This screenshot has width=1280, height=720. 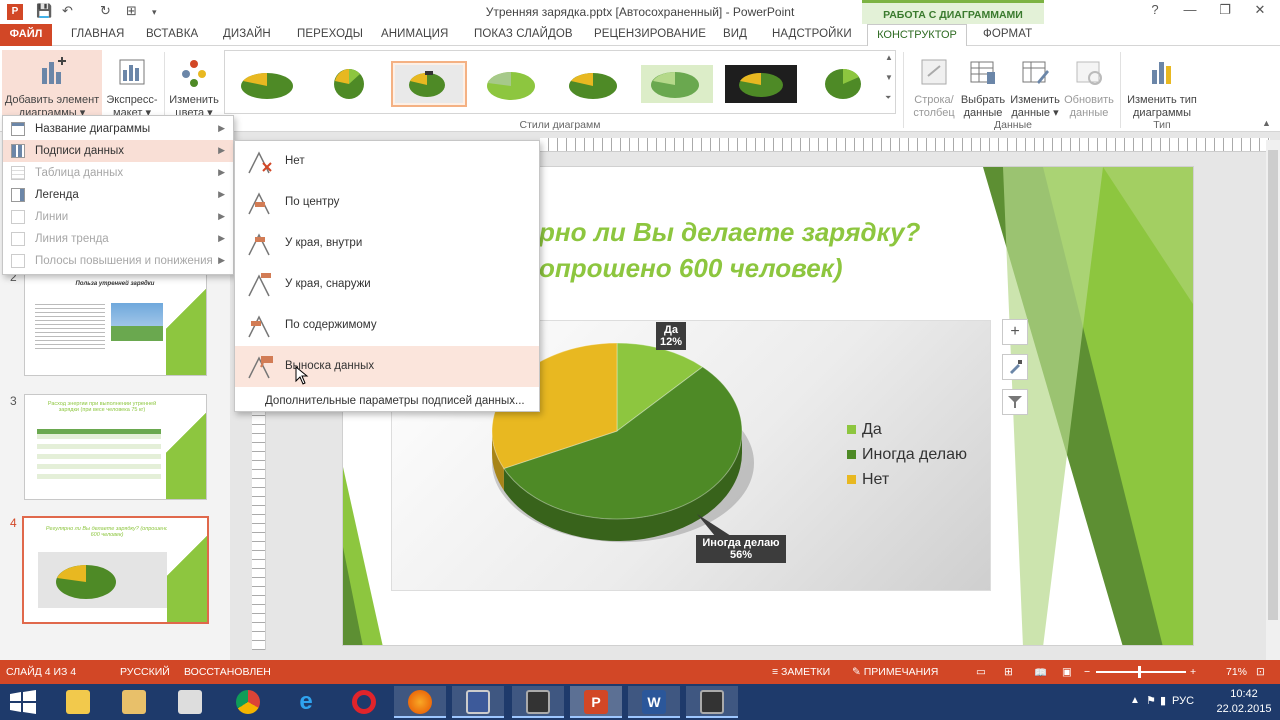 I want to click on tab-animation: АНИМАЦИЯ, so click(x=414, y=34).